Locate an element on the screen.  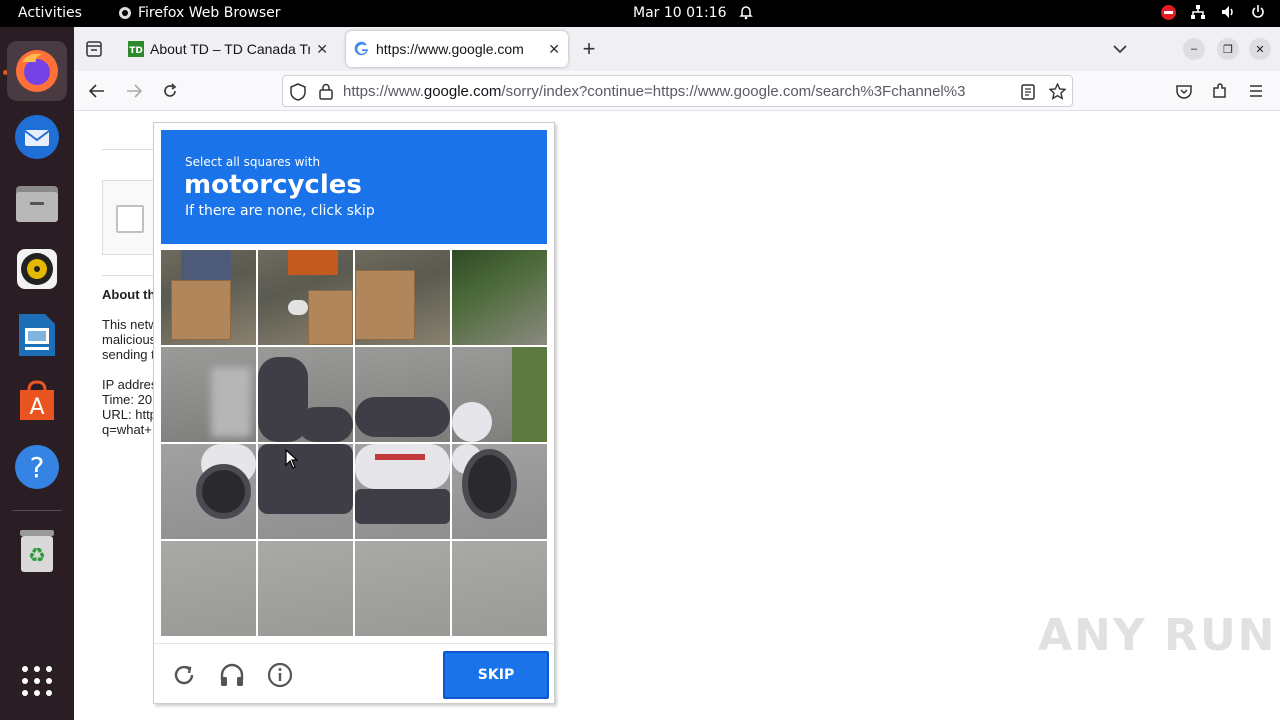
dock-libreoffice-impress is located at coordinates (37, 335).